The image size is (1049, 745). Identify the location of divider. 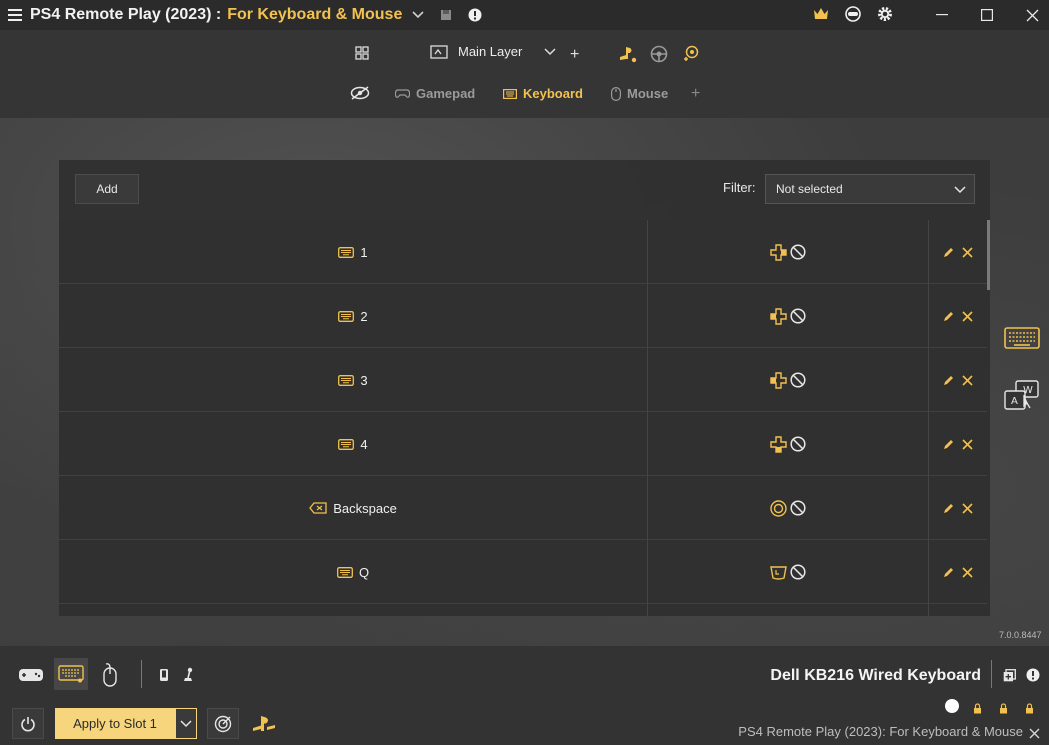
(991, 674).